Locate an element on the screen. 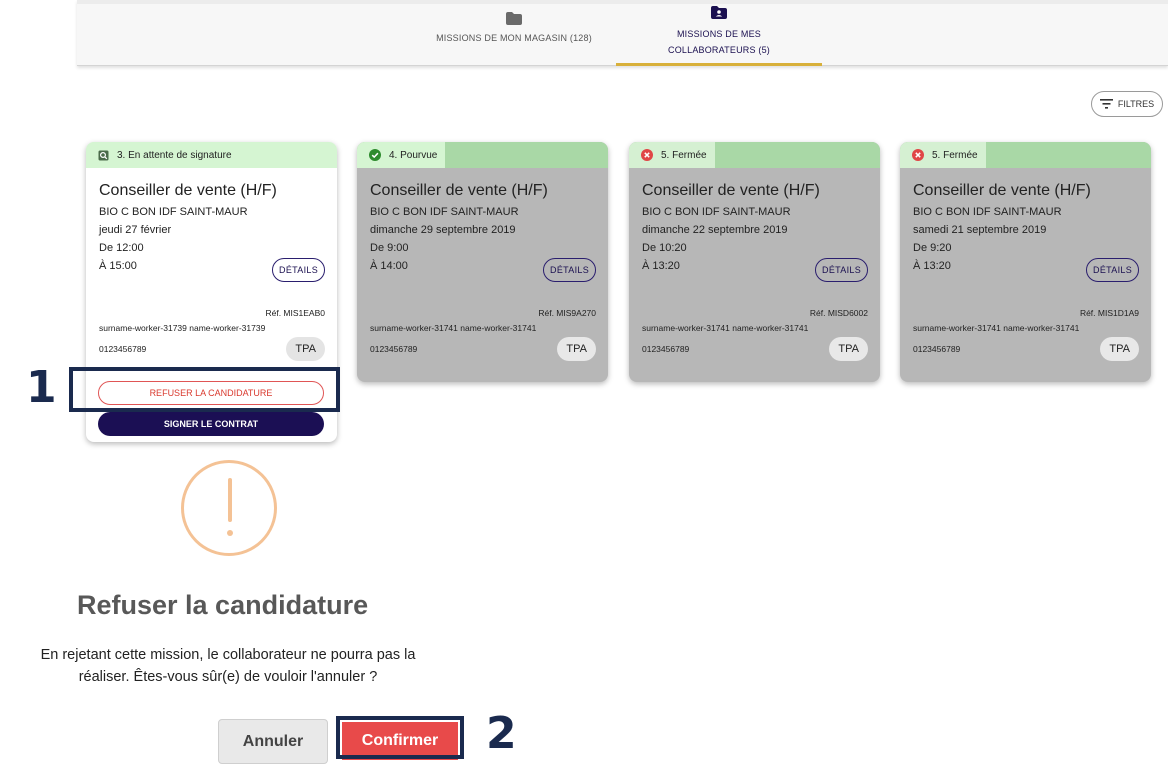 Image resolution: width=1168 pixels, height=775 pixels. mission-date: dimanche 22 septembre 2019 is located at coordinates (715, 230).